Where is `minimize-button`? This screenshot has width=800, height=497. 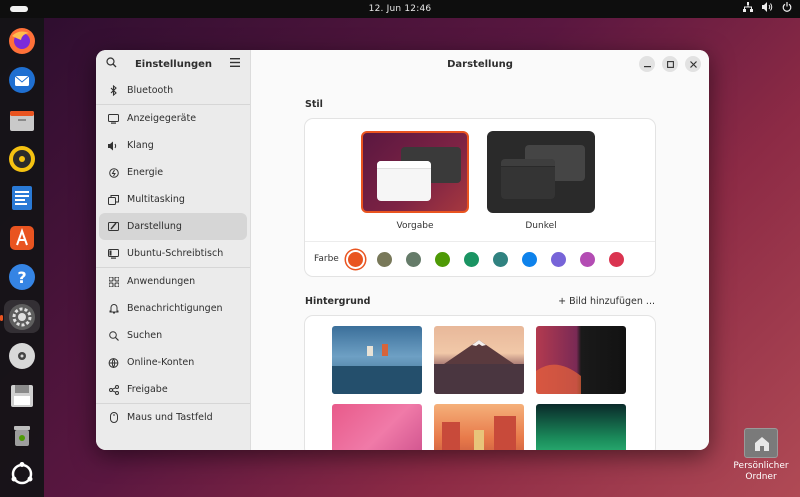 minimize-button is located at coordinates (647, 64).